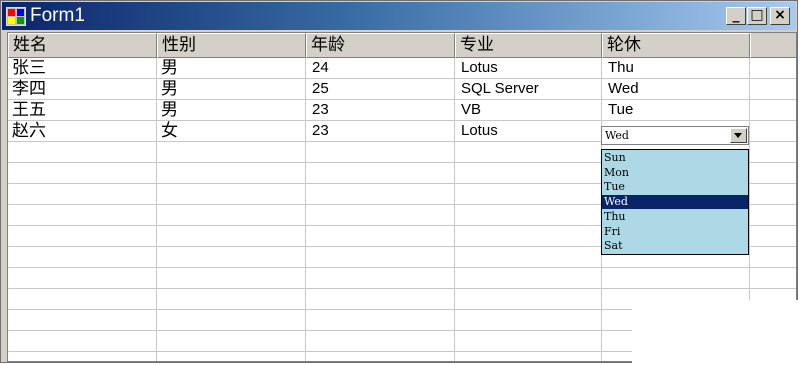 The height and width of the screenshot is (365, 800). Describe the element at coordinates (231, 45) in the screenshot. I see `column-header-gender: 性别` at that location.